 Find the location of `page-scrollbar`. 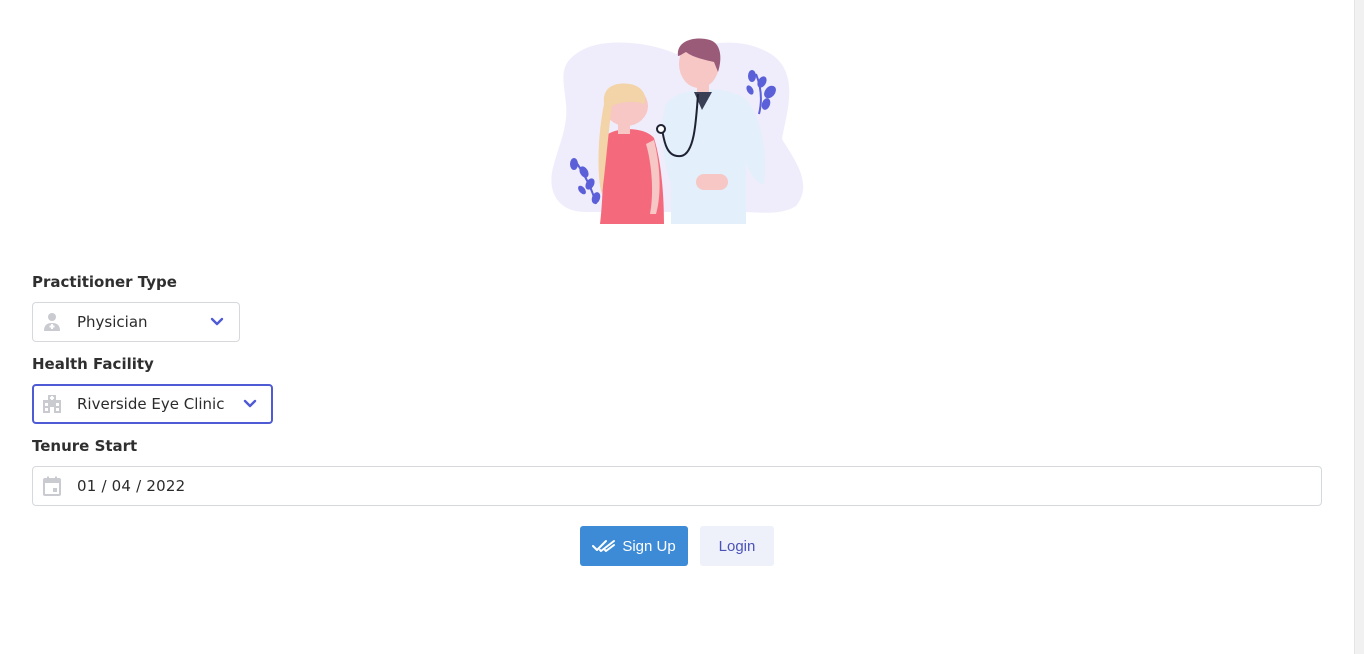

page-scrollbar is located at coordinates (1359, 327).